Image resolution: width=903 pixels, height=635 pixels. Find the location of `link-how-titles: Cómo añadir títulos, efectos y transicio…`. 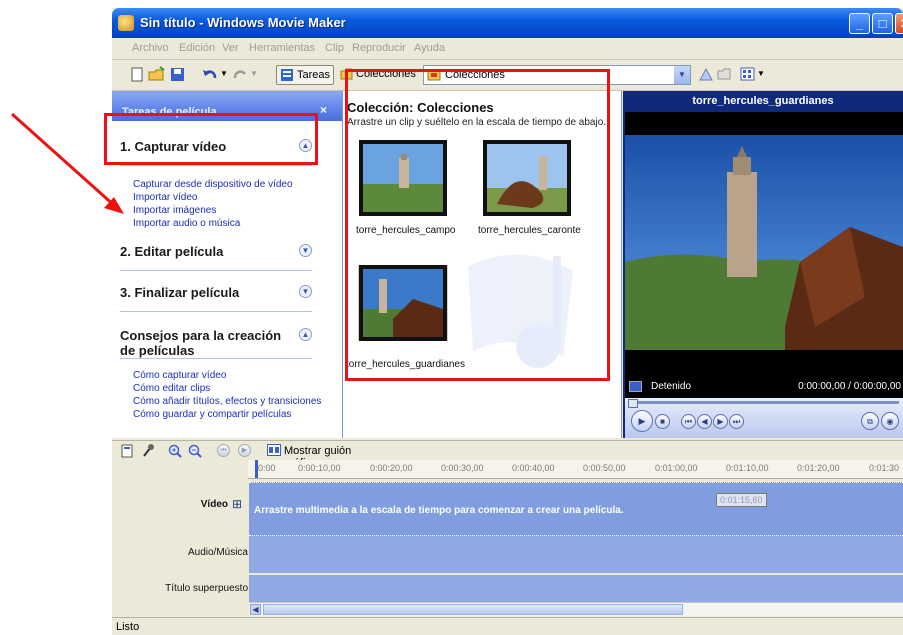

link-how-titles: Cómo añadir títulos, efectos y transicio… is located at coordinates (227, 401).